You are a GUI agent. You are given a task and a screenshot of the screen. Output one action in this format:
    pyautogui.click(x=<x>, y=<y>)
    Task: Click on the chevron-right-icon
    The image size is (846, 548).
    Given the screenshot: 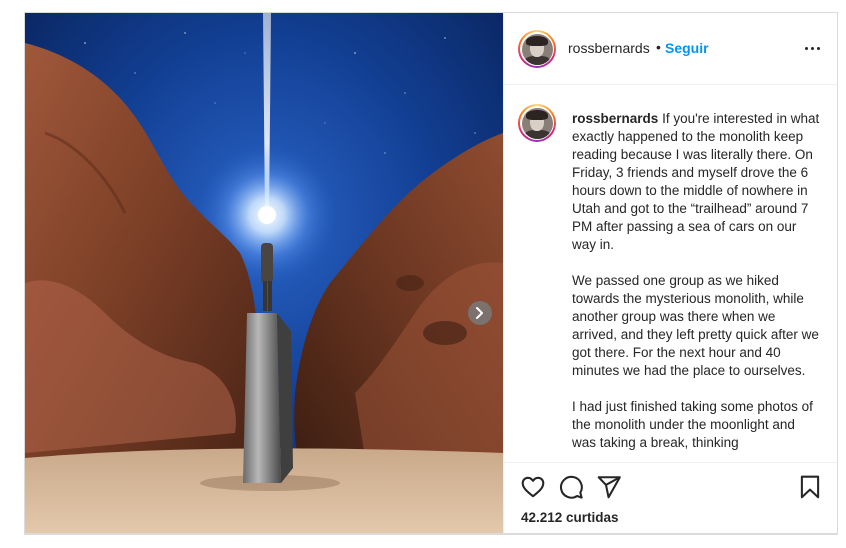 What is the action you would take?
    pyautogui.click(x=479, y=313)
    